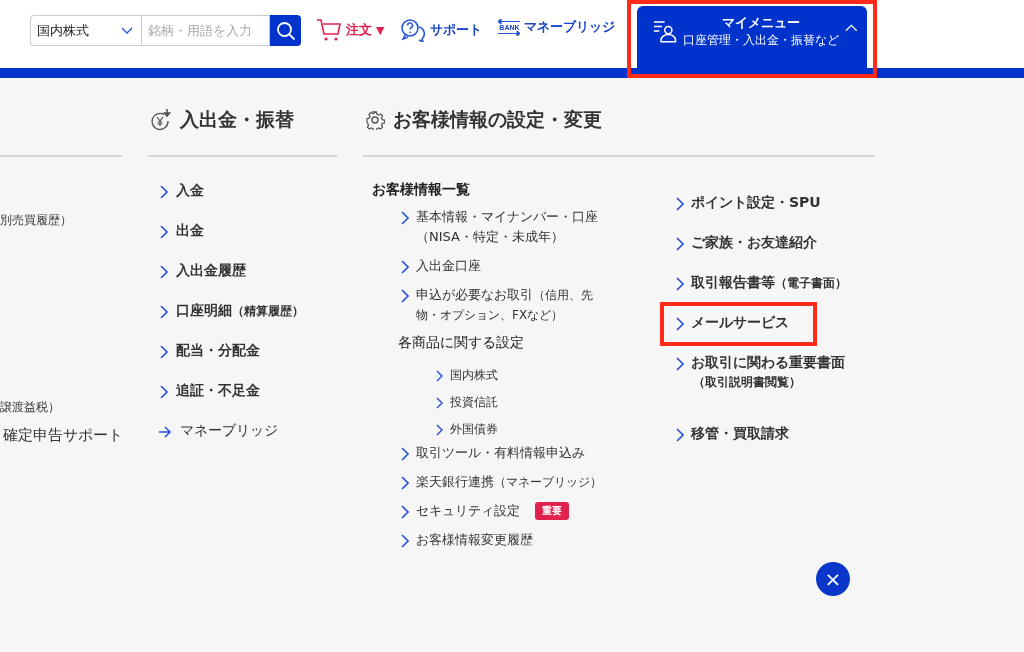 The height and width of the screenshot is (652, 1024). What do you see at coordinates (756, 203) in the screenshot?
I see `menu-link: ポイント設定・SPU` at bounding box center [756, 203].